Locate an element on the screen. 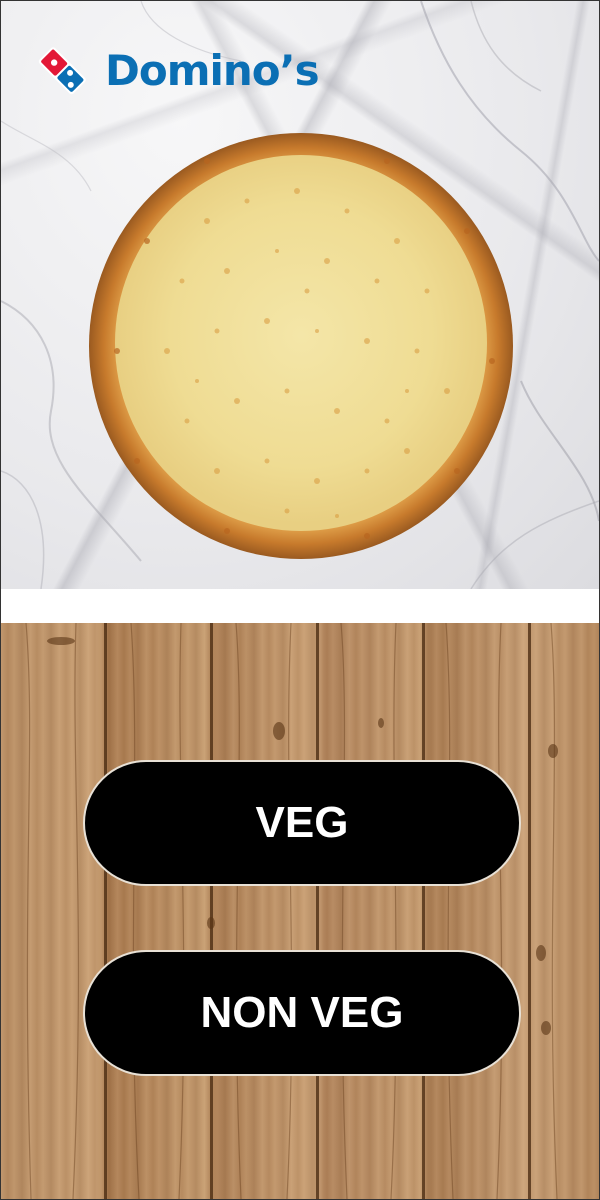 The height and width of the screenshot is (1200, 600). dominos-logo: Domino’s is located at coordinates (174, 70).